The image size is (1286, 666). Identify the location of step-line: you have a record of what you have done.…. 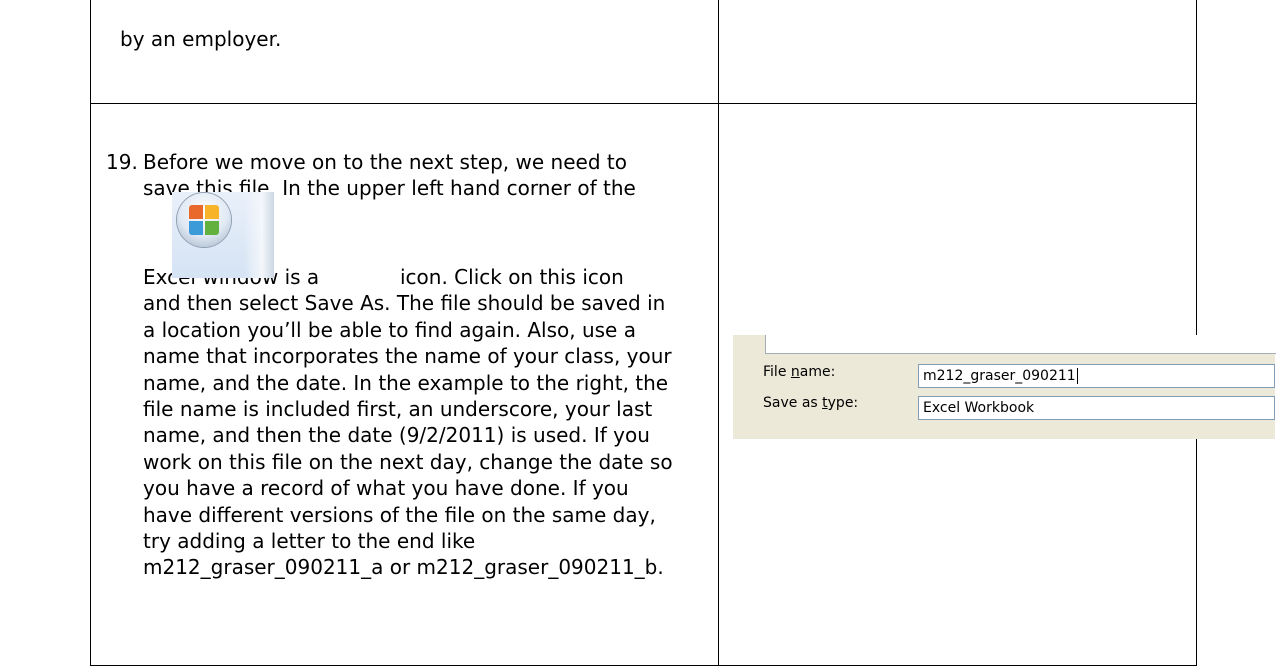
(386, 488).